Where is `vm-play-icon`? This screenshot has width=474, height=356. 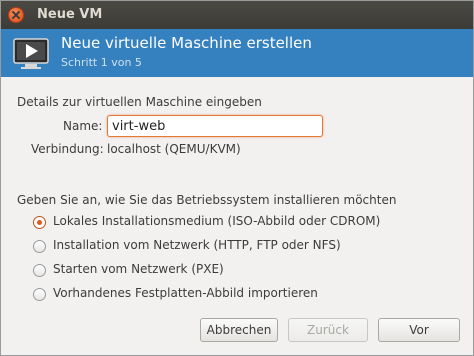
vm-play-icon is located at coordinates (31, 53).